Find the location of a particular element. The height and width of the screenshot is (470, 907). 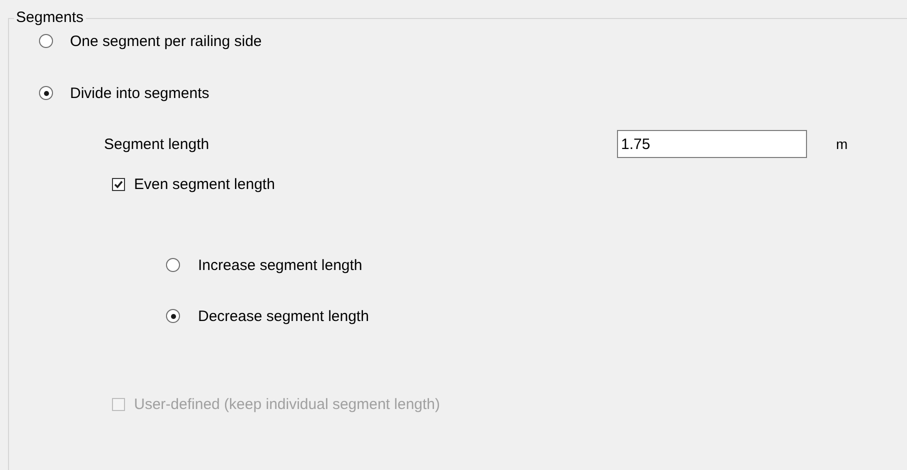

option-label: Decrease segment length is located at coordinates (283, 316).